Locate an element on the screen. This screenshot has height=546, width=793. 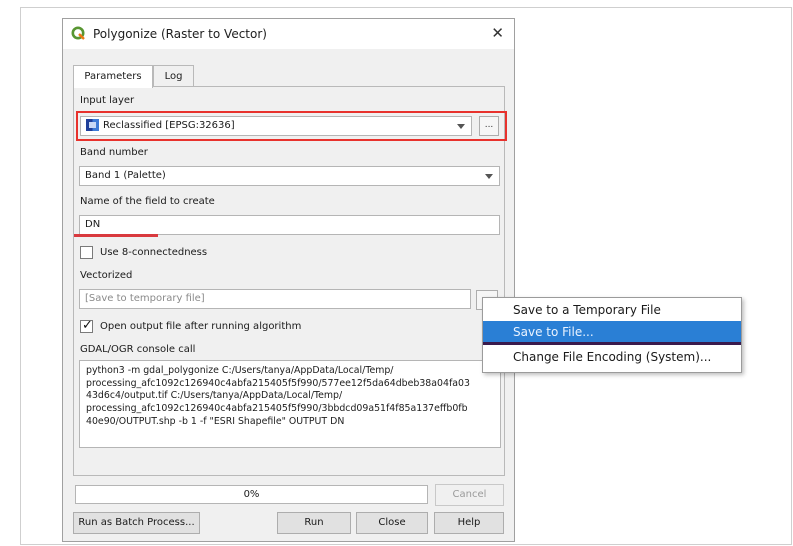
input-layer-label: Input layer is located at coordinates (107, 100).